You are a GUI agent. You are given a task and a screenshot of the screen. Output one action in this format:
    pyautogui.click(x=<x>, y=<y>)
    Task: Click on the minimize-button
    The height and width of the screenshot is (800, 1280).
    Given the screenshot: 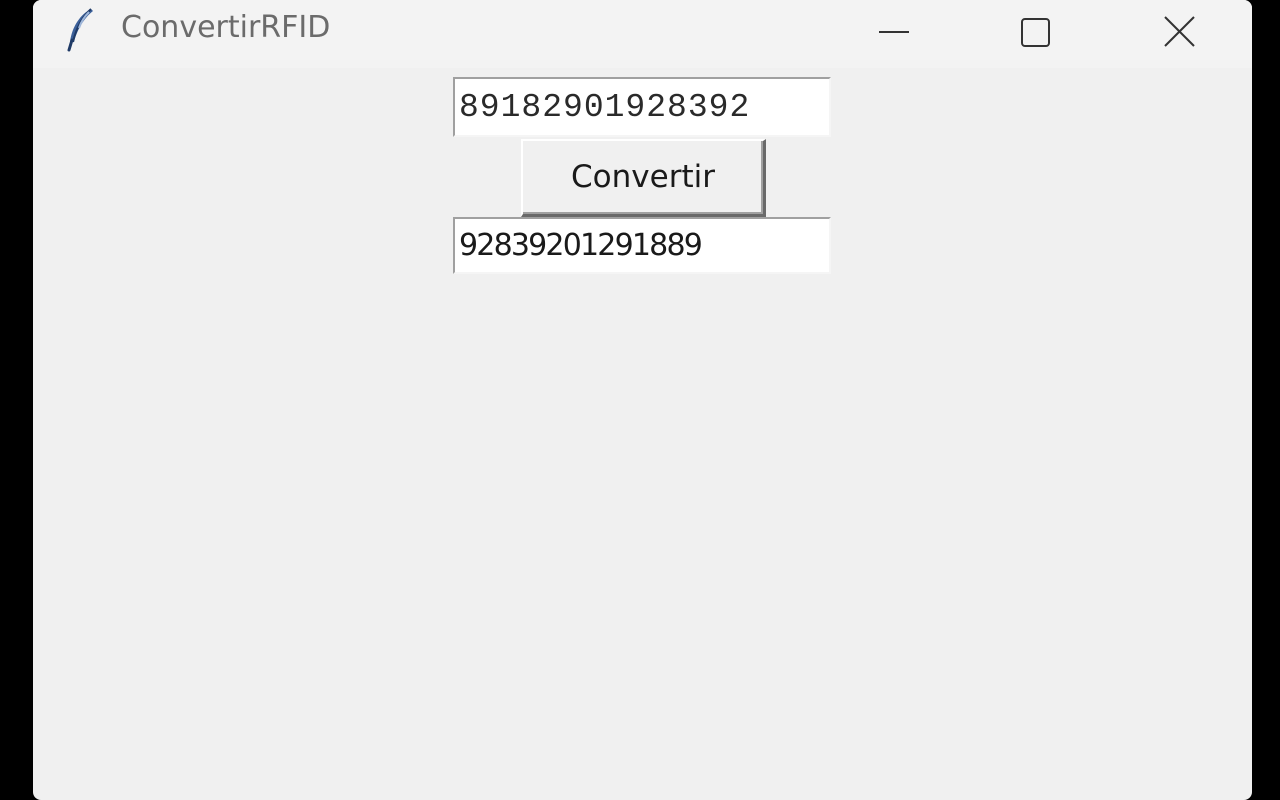 What is the action you would take?
    pyautogui.click(x=893, y=32)
    